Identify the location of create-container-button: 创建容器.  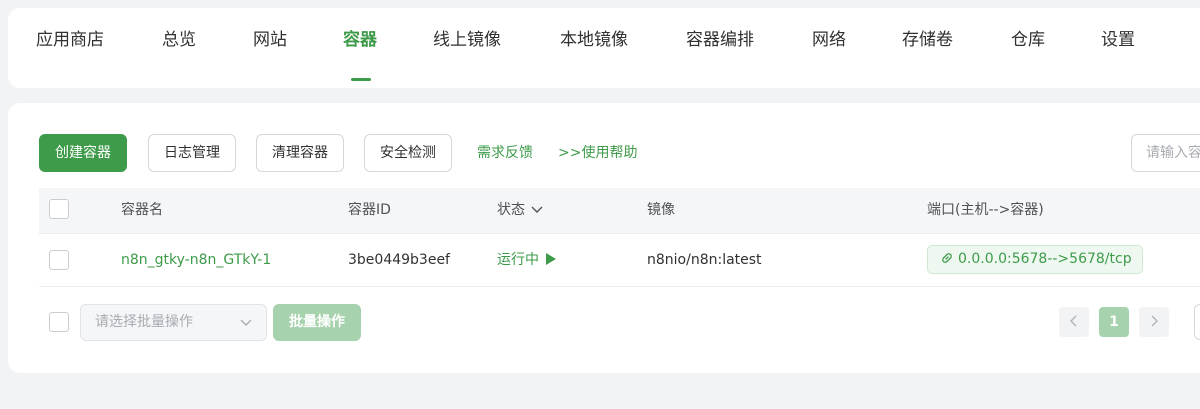
(83, 153).